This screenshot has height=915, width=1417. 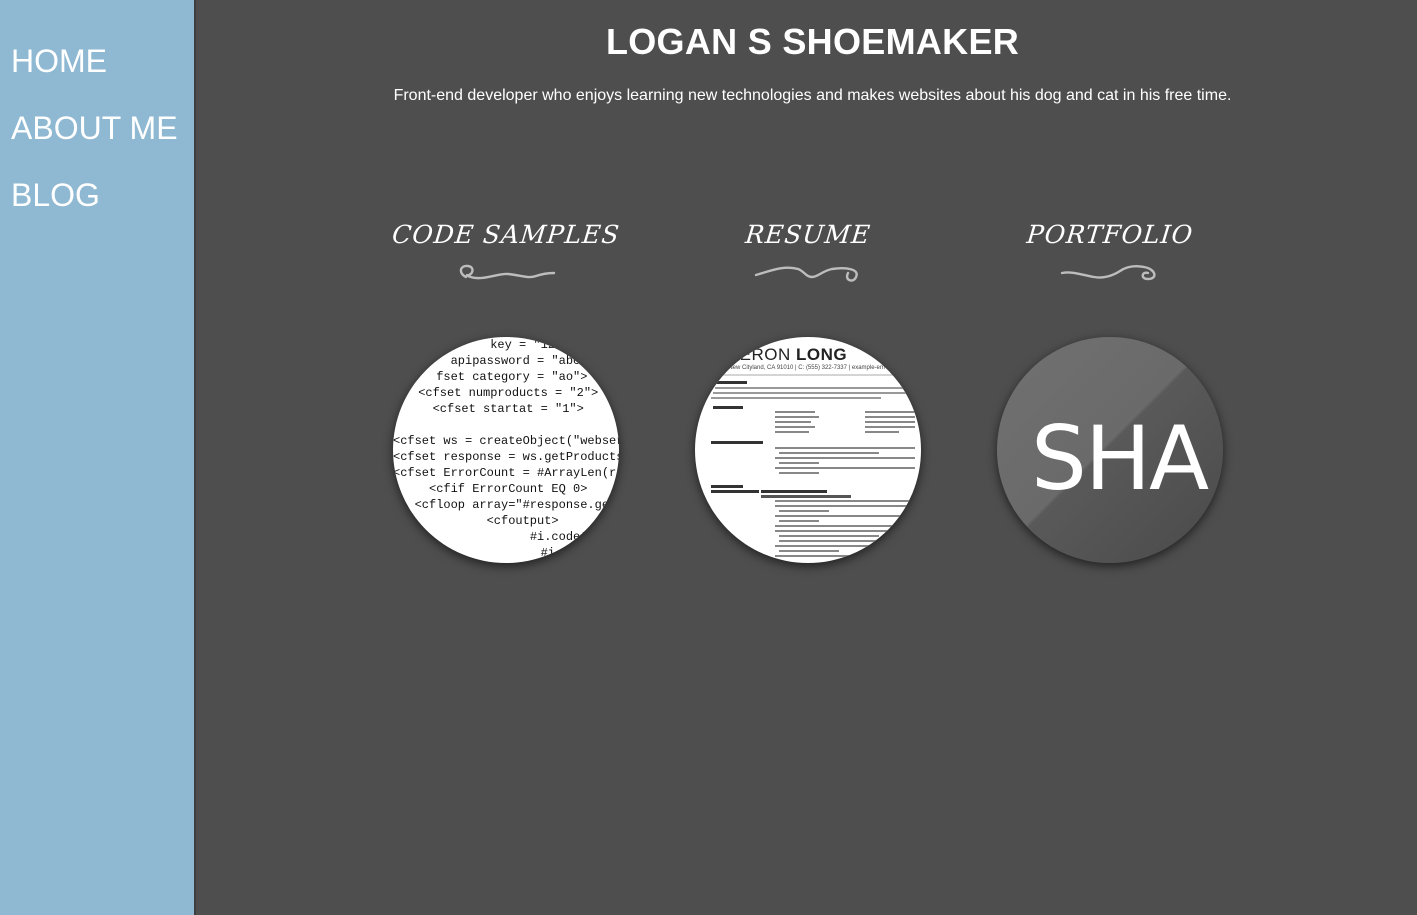 I want to click on code-line: <cfset numproducts = "2">, so click(x=508, y=393).